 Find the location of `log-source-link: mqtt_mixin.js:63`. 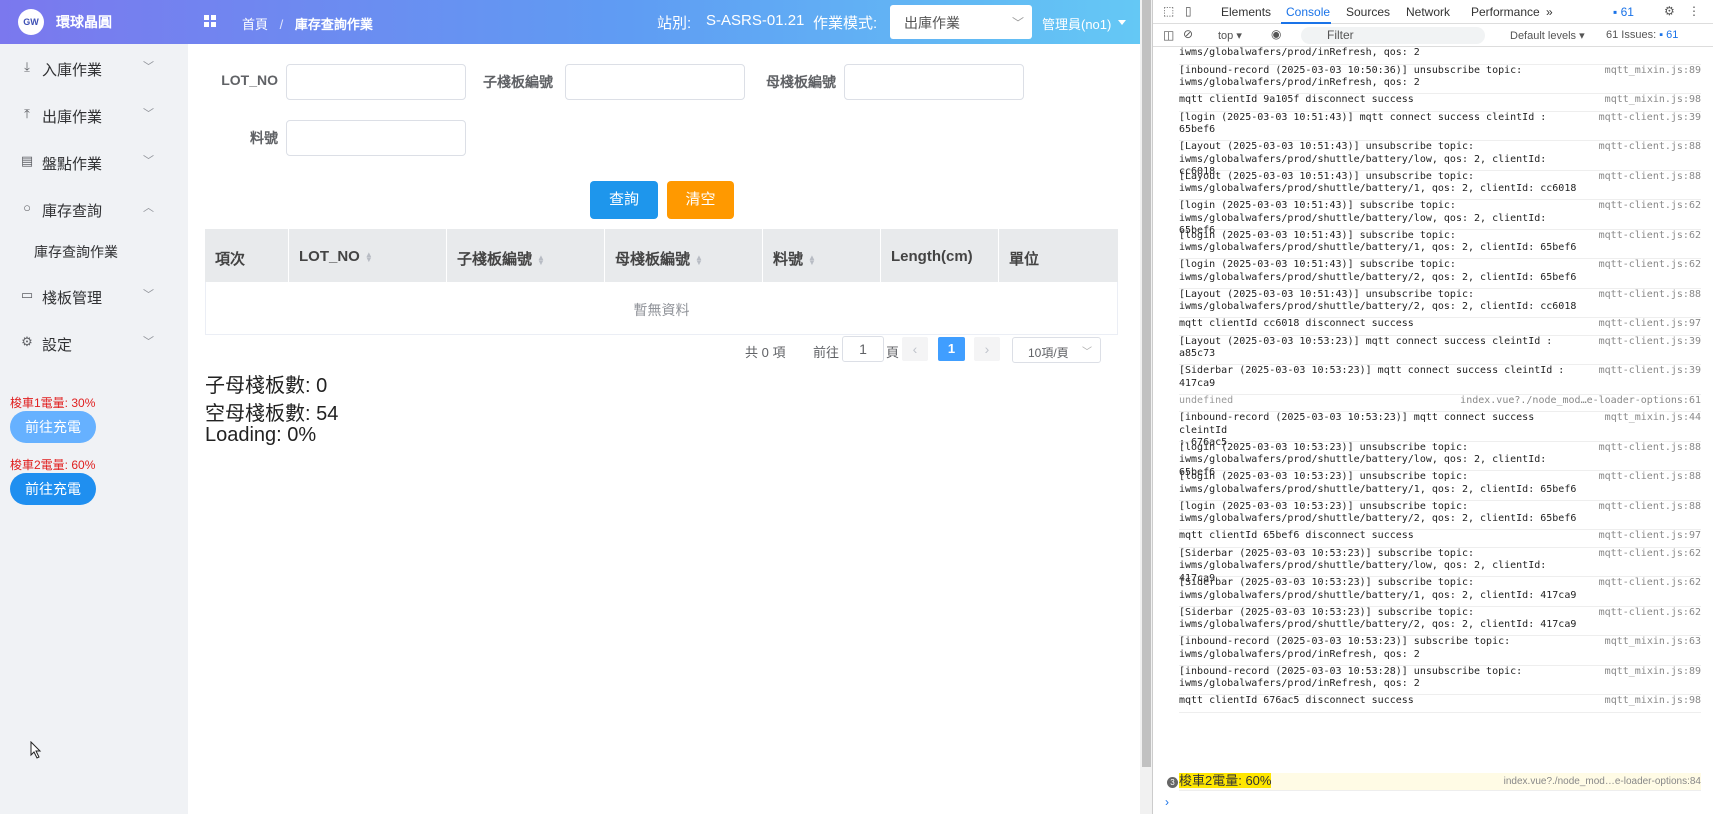

log-source-link: mqtt_mixin.js:63 is located at coordinates (1653, 641).